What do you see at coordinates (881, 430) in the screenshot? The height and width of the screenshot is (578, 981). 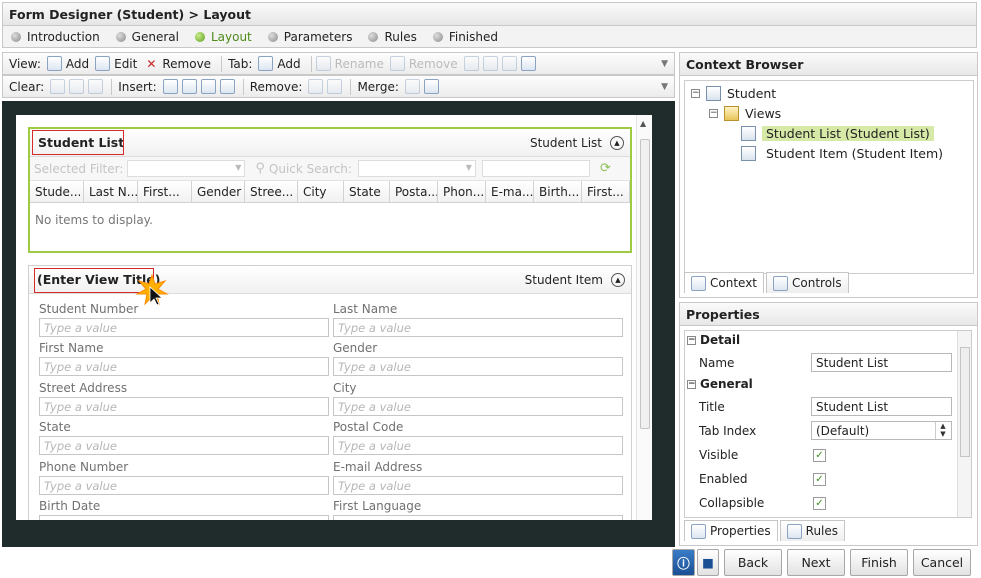 I see `tab-index-spinner: (Default) ▲ ▼` at bounding box center [881, 430].